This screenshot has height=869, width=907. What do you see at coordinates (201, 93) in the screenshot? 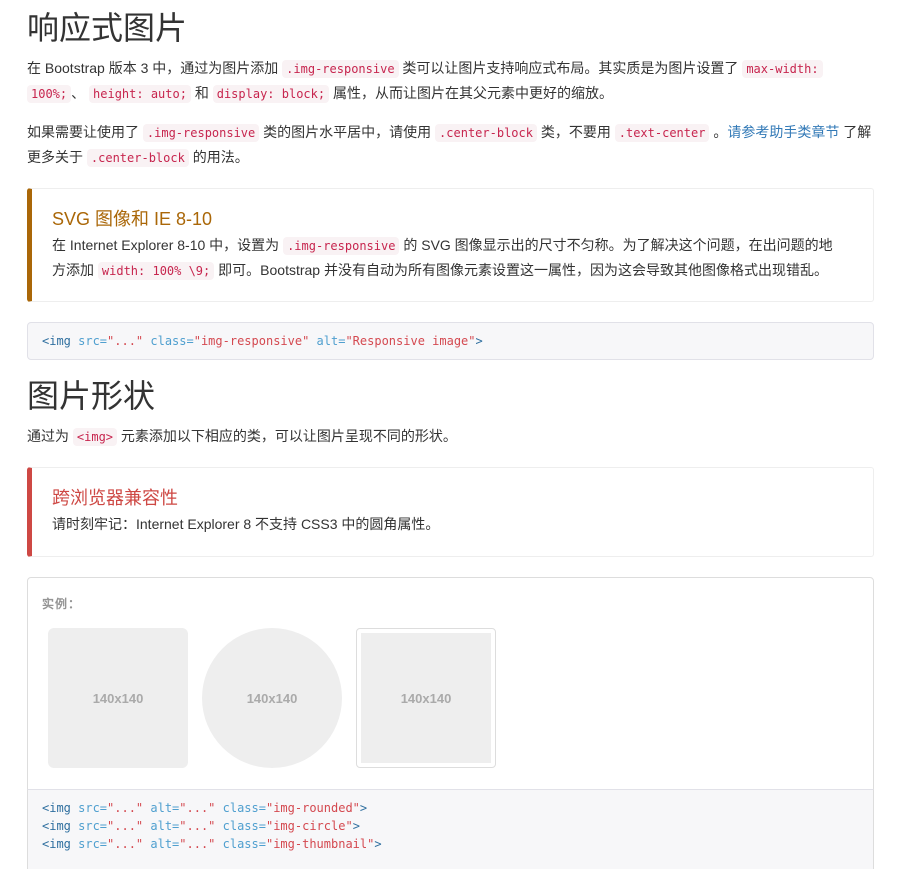
I see `text: 和` at bounding box center [201, 93].